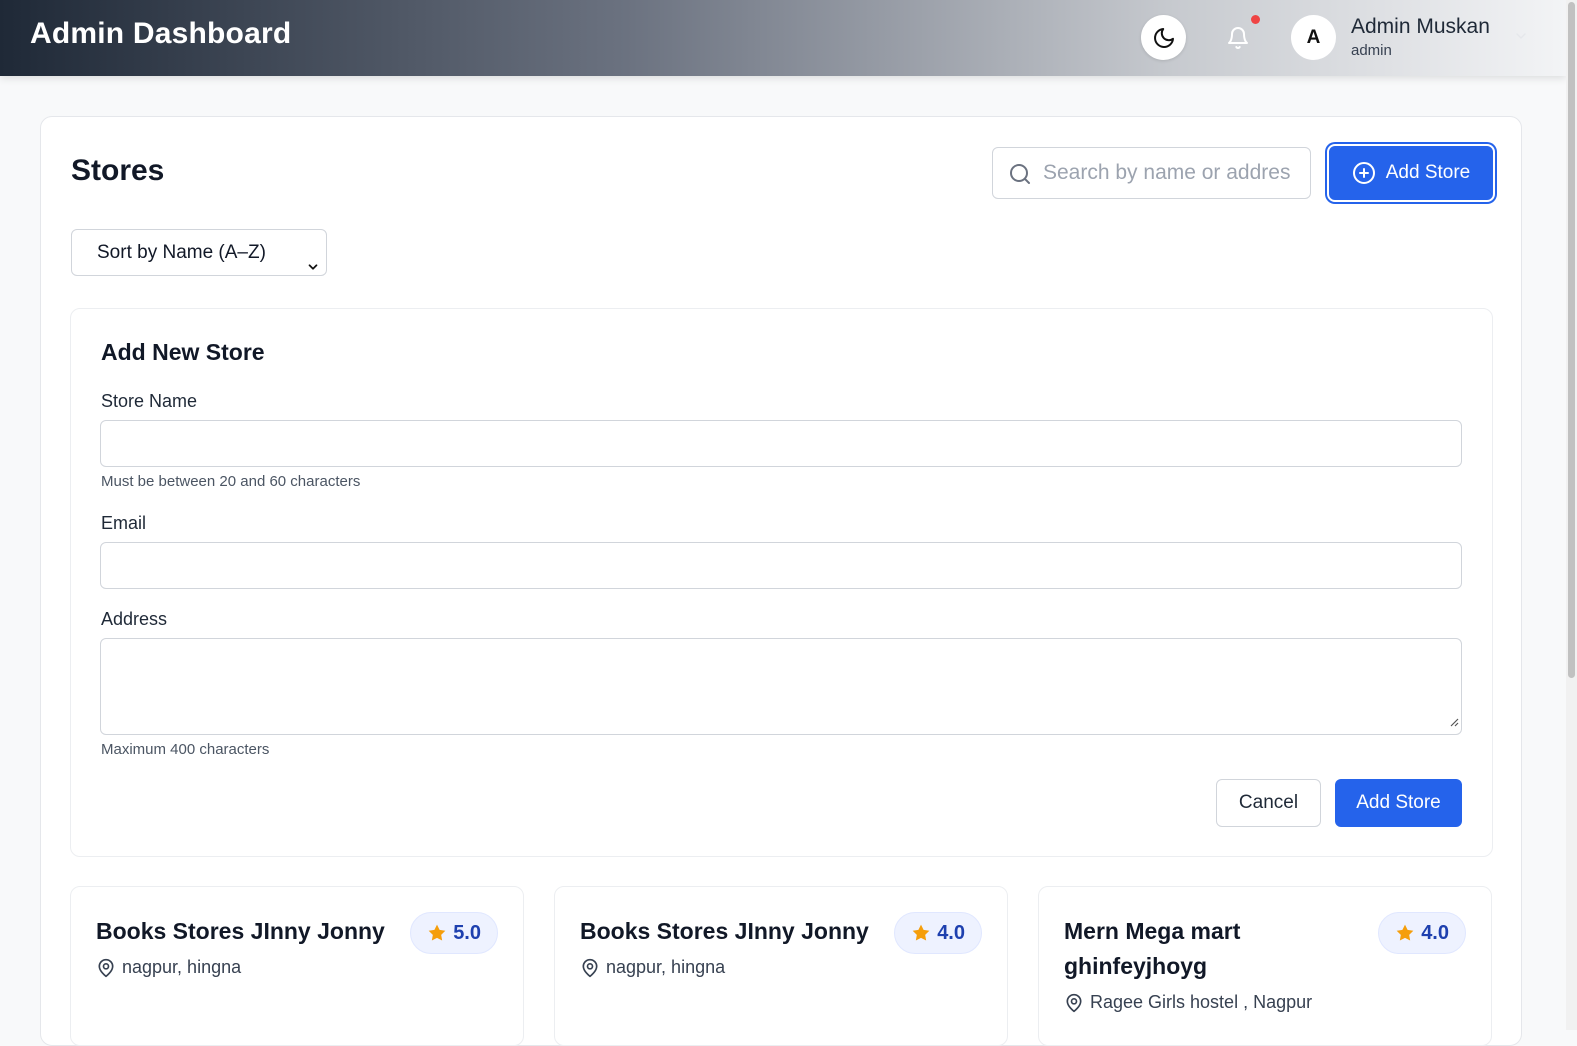 The image size is (1577, 1046). What do you see at coordinates (1398, 803) in the screenshot?
I see `submit-add-store-button: Add Store` at bounding box center [1398, 803].